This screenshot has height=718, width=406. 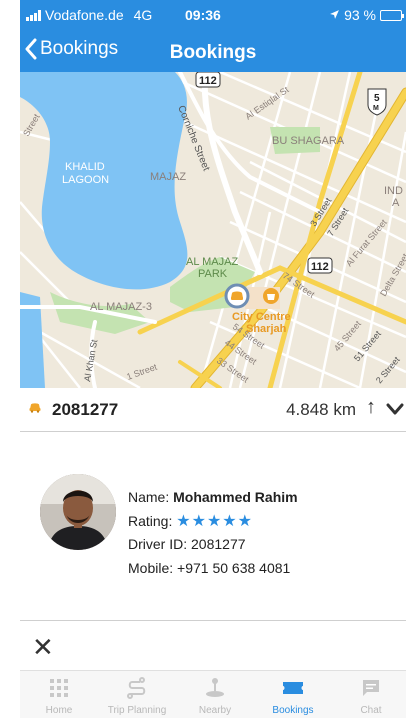 I want to click on joystick-icon, so click(x=215, y=688).